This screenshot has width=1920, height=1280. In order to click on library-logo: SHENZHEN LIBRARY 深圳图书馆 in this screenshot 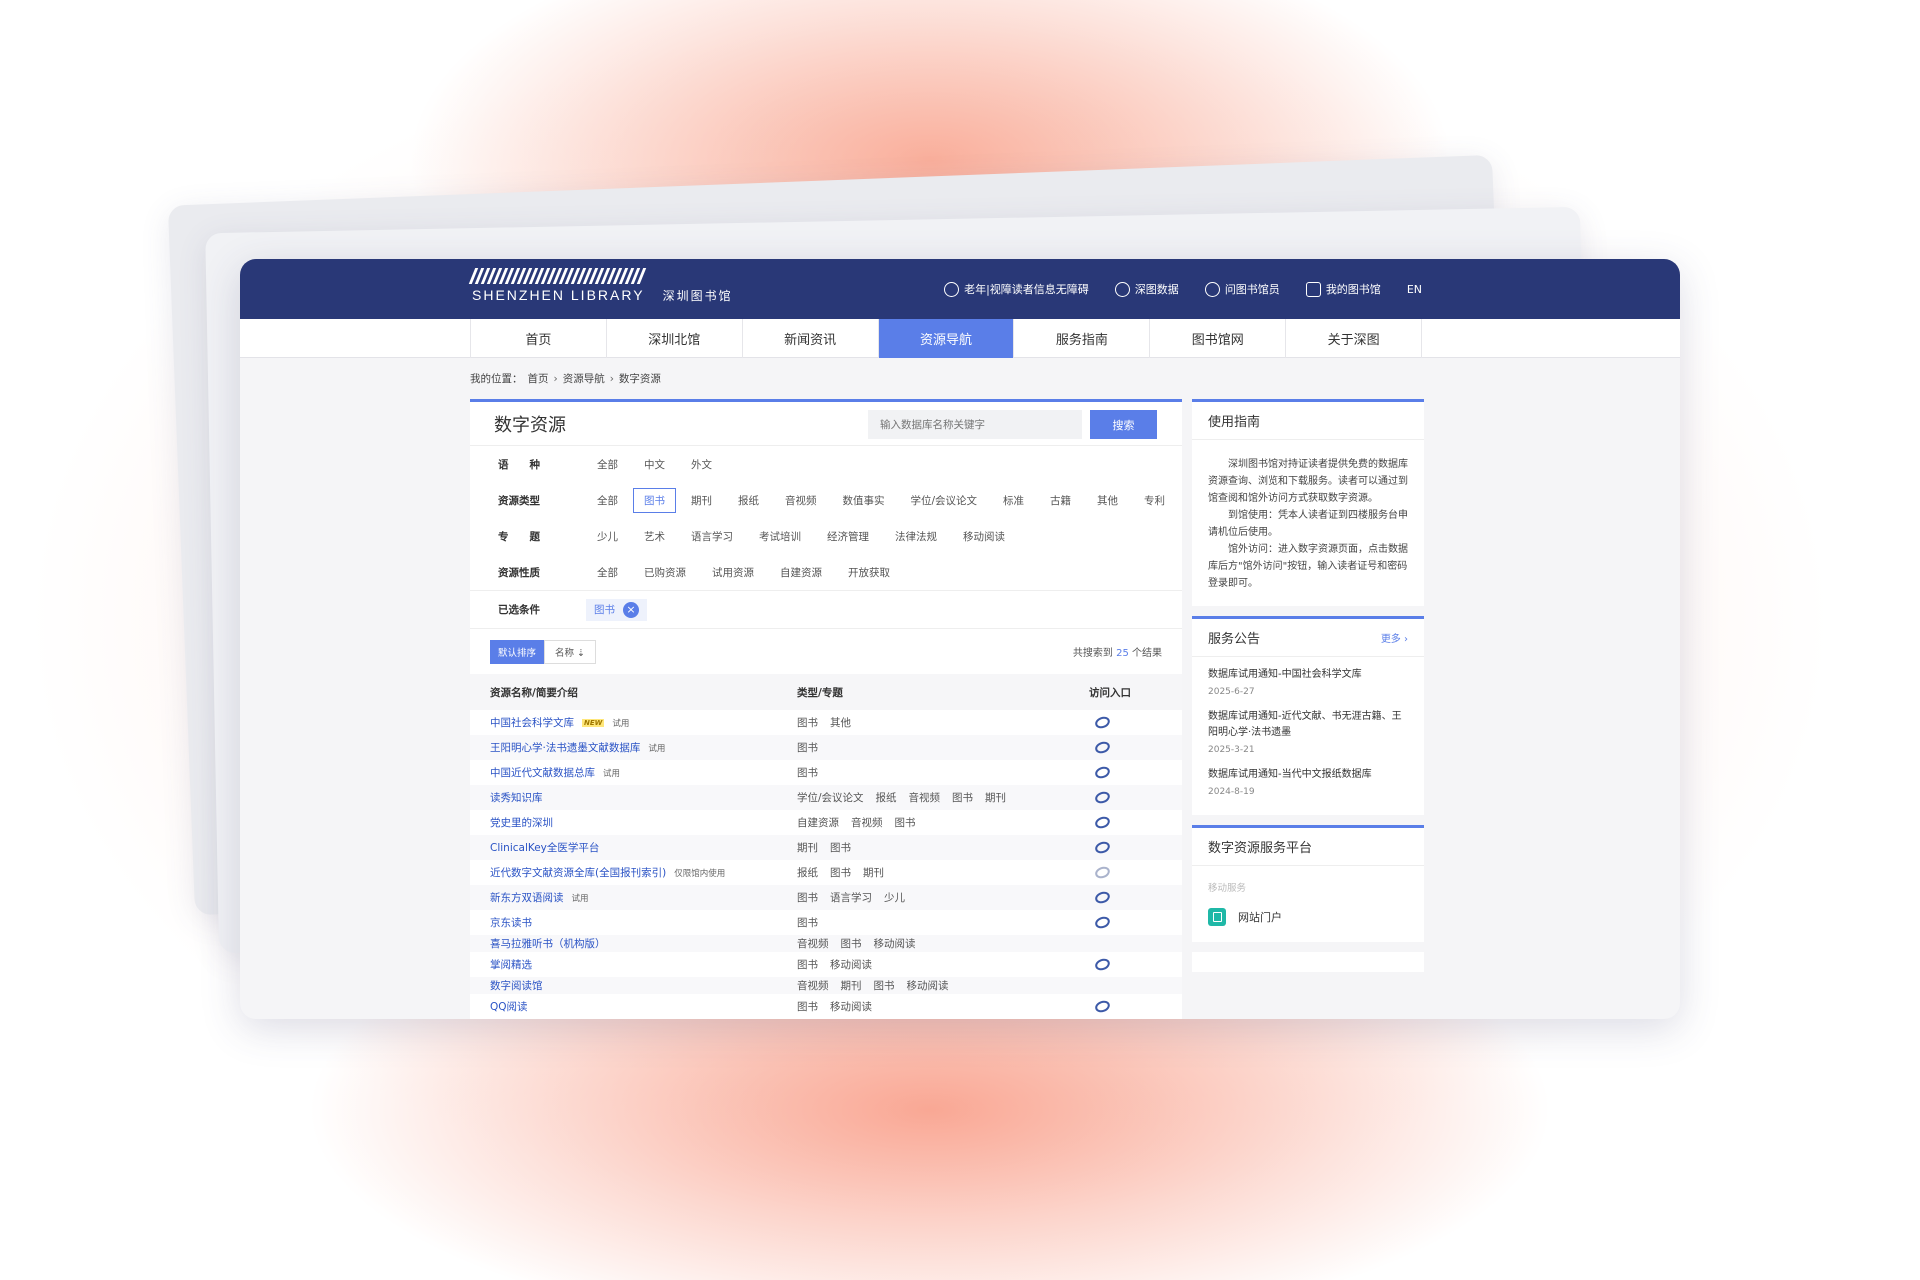, I will do `click(615, 288)`.